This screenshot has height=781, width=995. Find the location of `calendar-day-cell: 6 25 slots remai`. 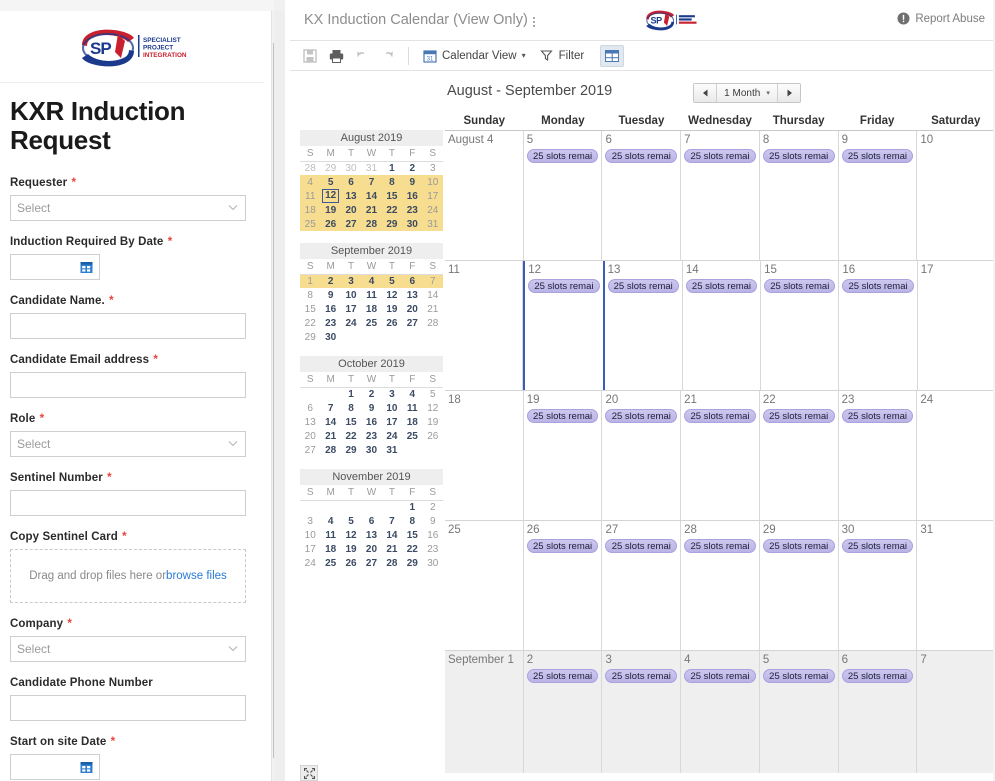

calendar-day-cell: 6 25 slots remai is located at coordinates (642, 195).